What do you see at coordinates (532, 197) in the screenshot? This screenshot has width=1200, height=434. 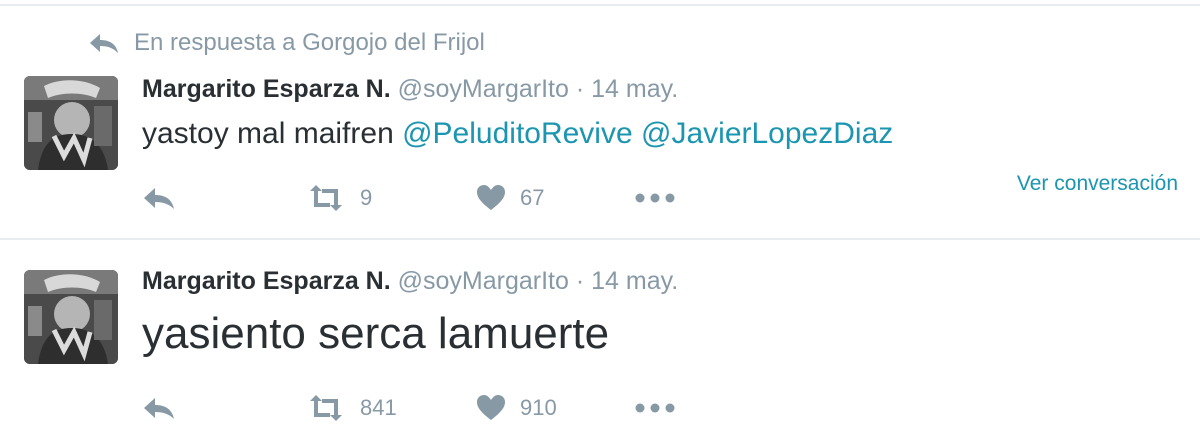 I see `like-count: 67` at bounding box center [532, 197].